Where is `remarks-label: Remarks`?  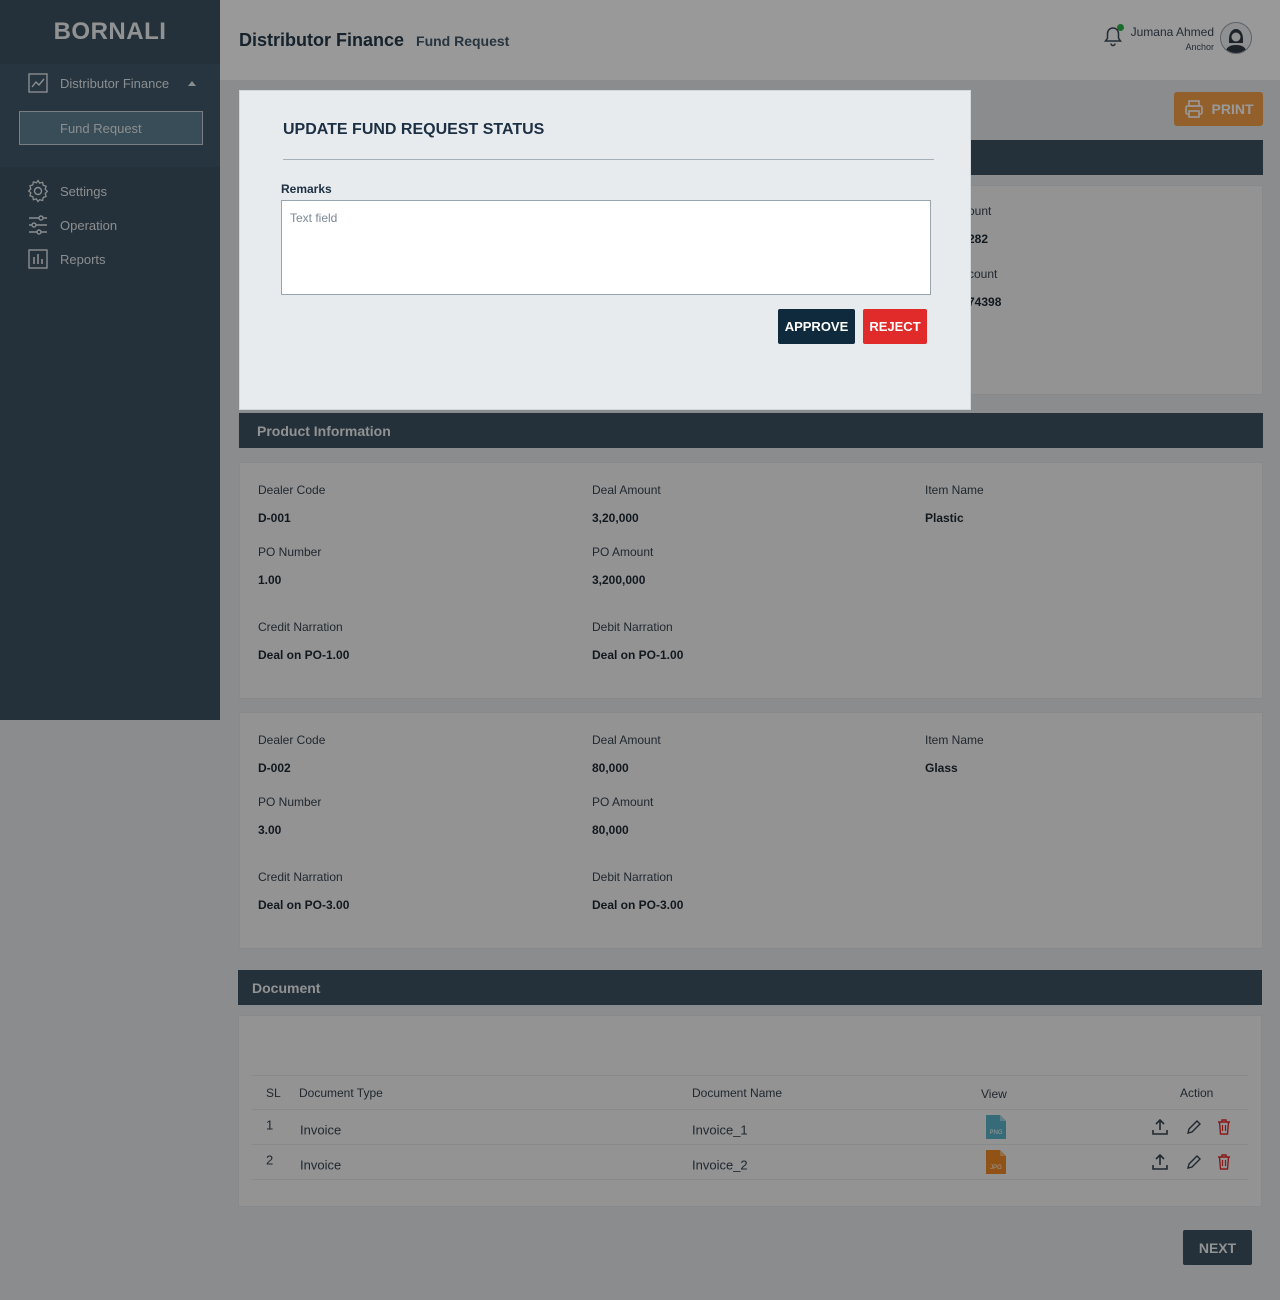 remarks-label: Remarks is located at coordinates (306, 189).